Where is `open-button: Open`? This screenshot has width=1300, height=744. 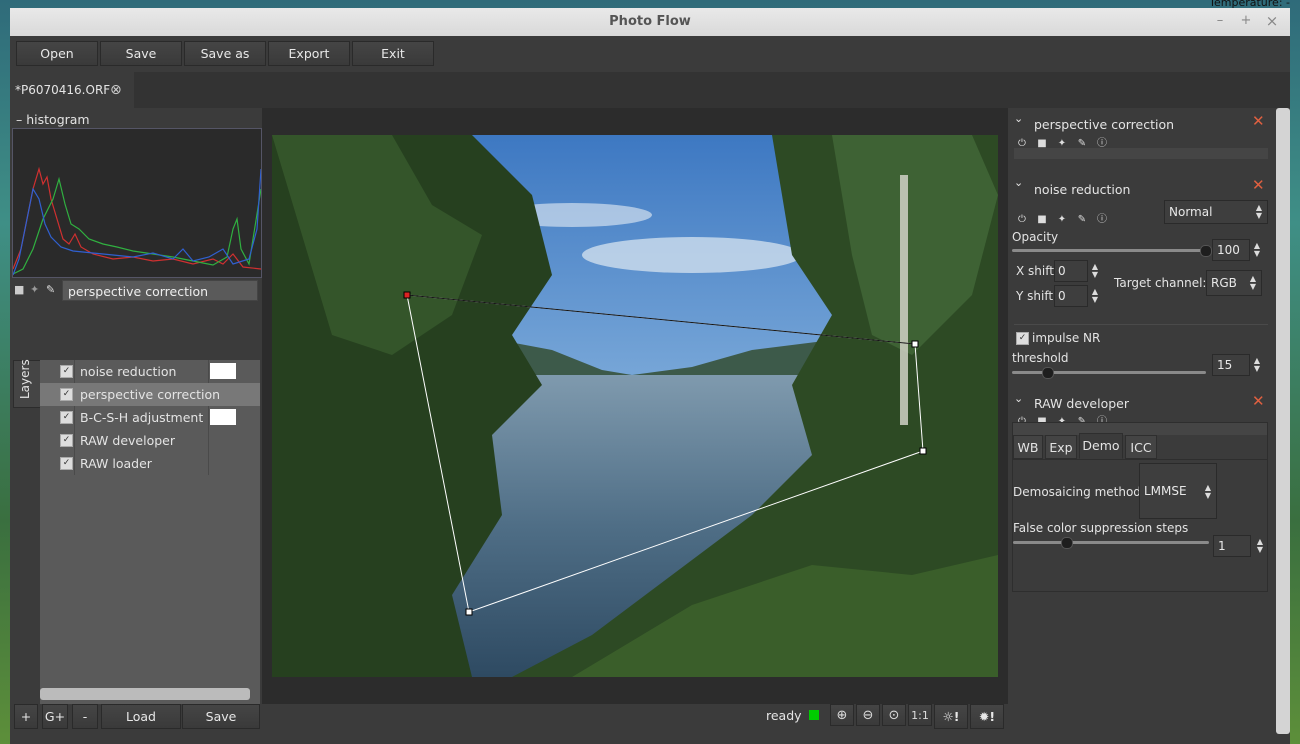
open-button: Open is located at coordinates (57, 53).